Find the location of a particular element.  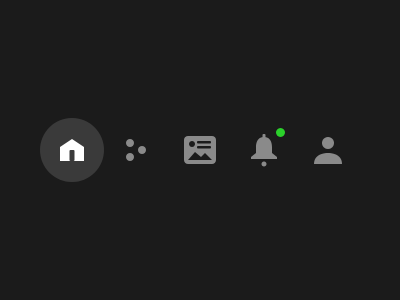

nav-item-notifications is located at coordinates (264, 150).